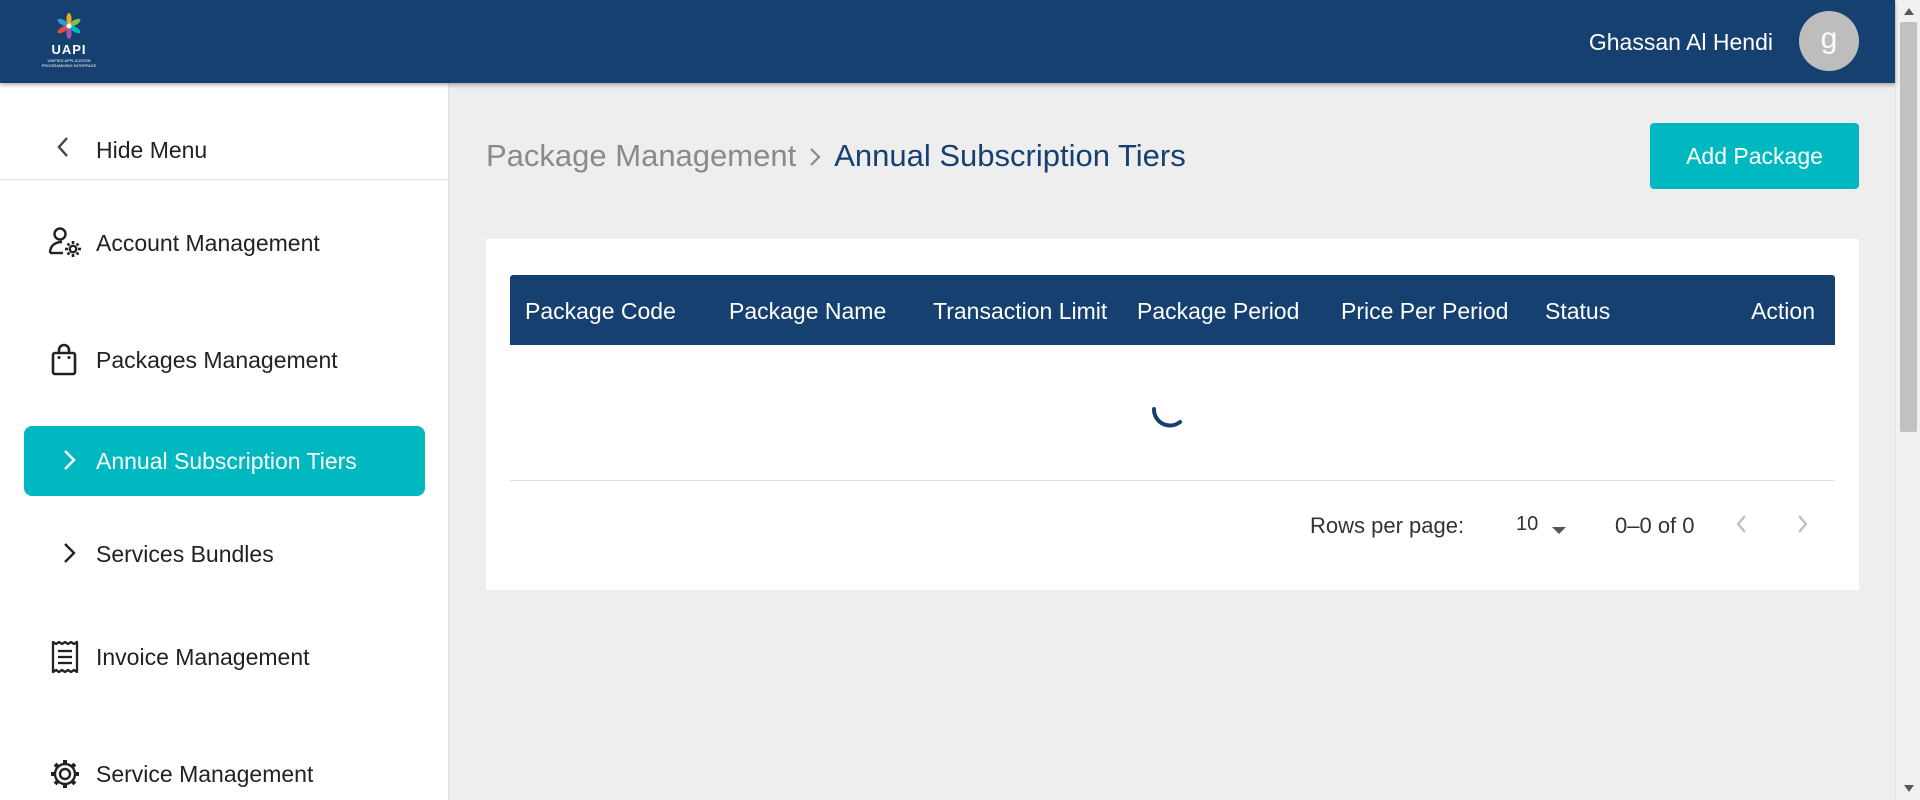 The height and width of the screenshot is (800, 1920). I want to click on sidebar-item-annual-subscription-tiers: Annual Subscription Tiers, so click(224, 461).